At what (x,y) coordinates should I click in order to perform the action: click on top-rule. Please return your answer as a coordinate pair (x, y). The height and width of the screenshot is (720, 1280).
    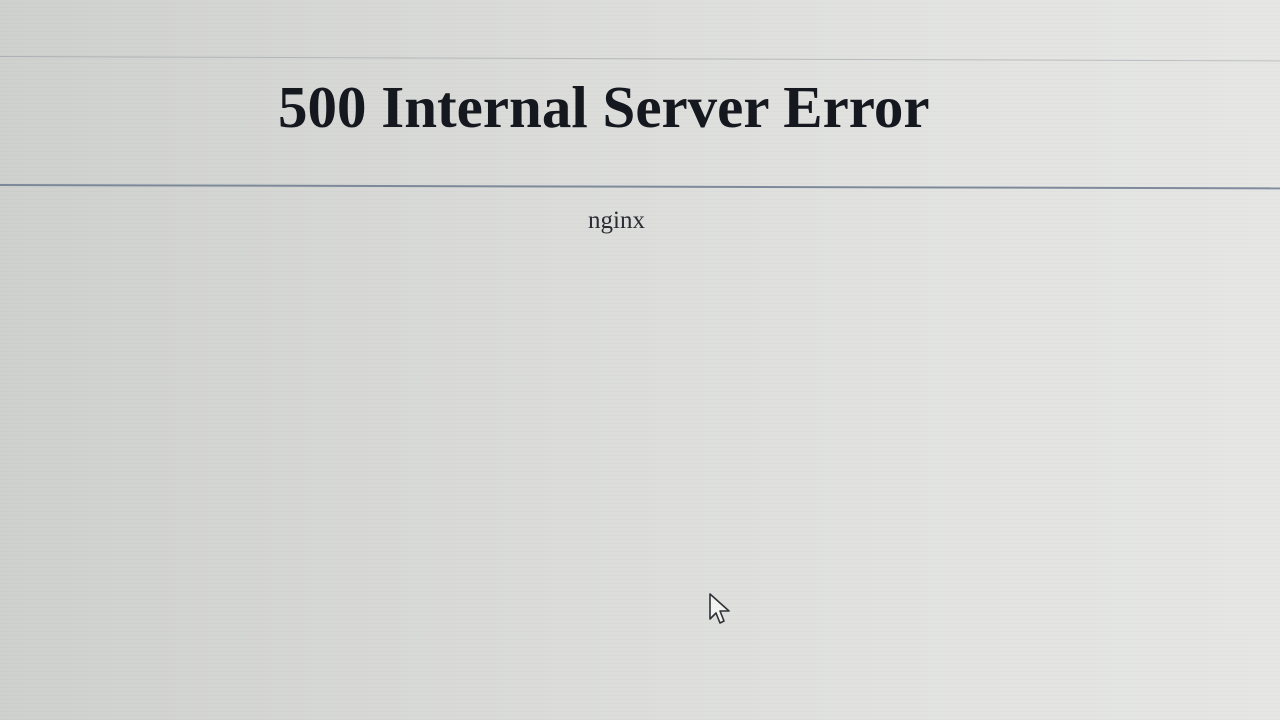
    Looking at the image, I should click on (640, 59).